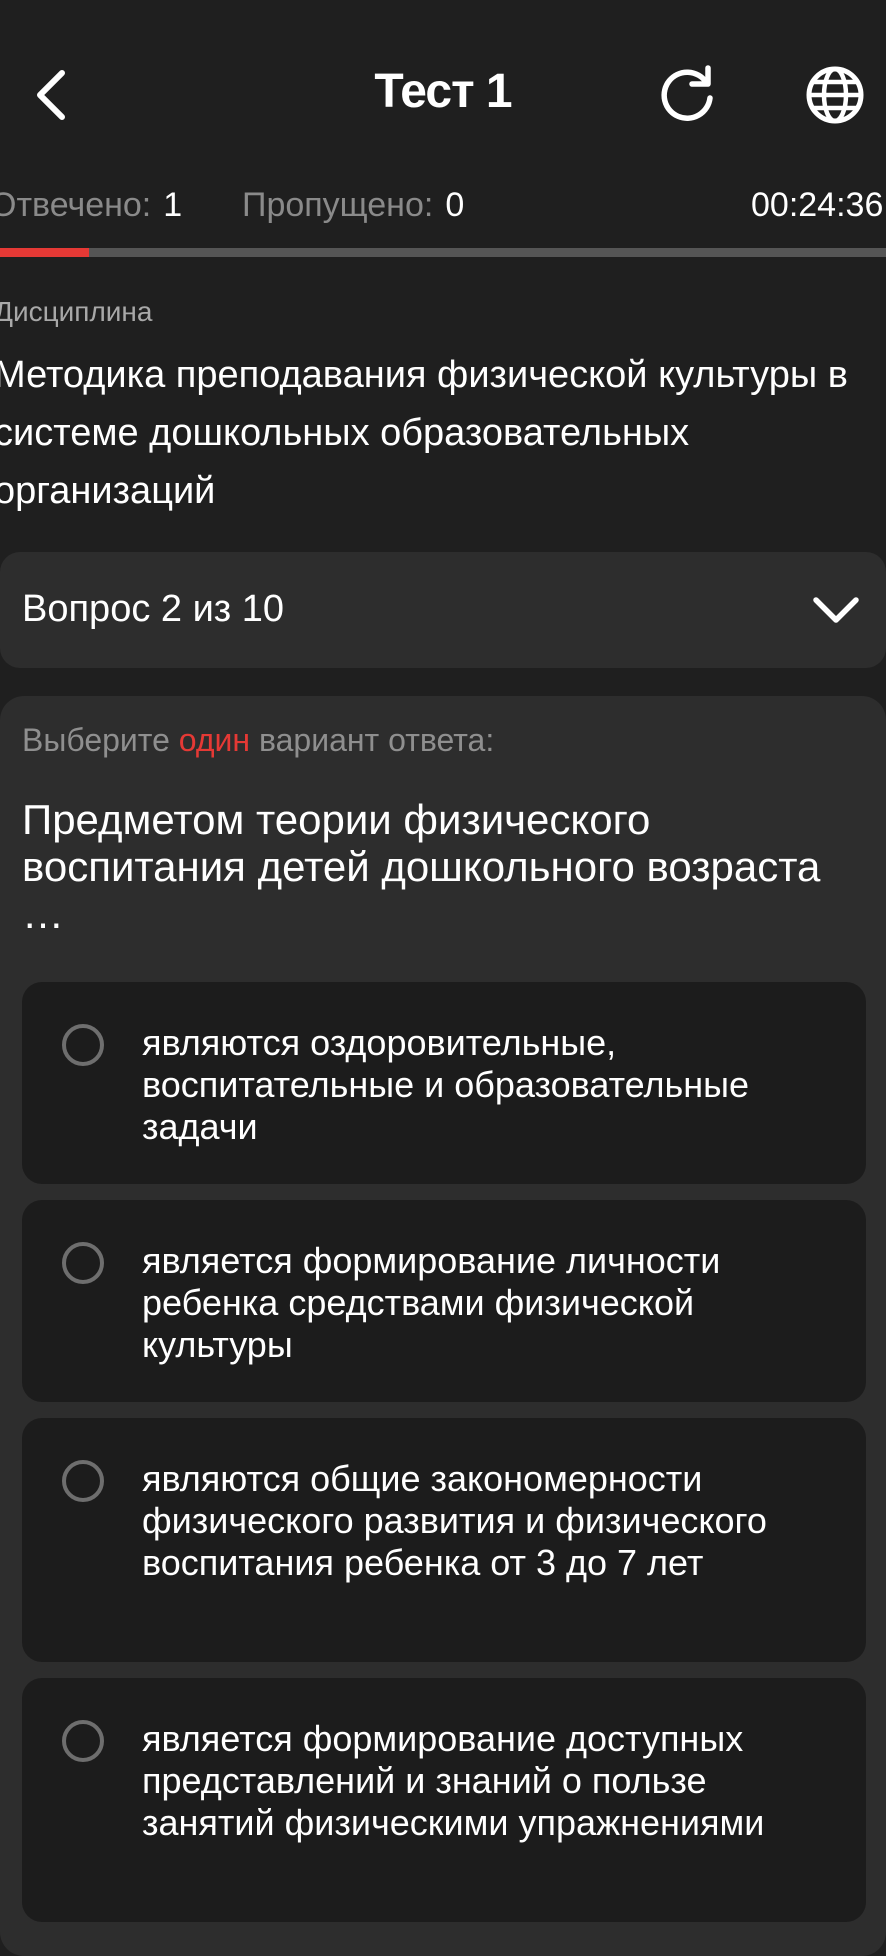 The image size is (886, 1956). I want to click on progress-bar, so click(443, 252).